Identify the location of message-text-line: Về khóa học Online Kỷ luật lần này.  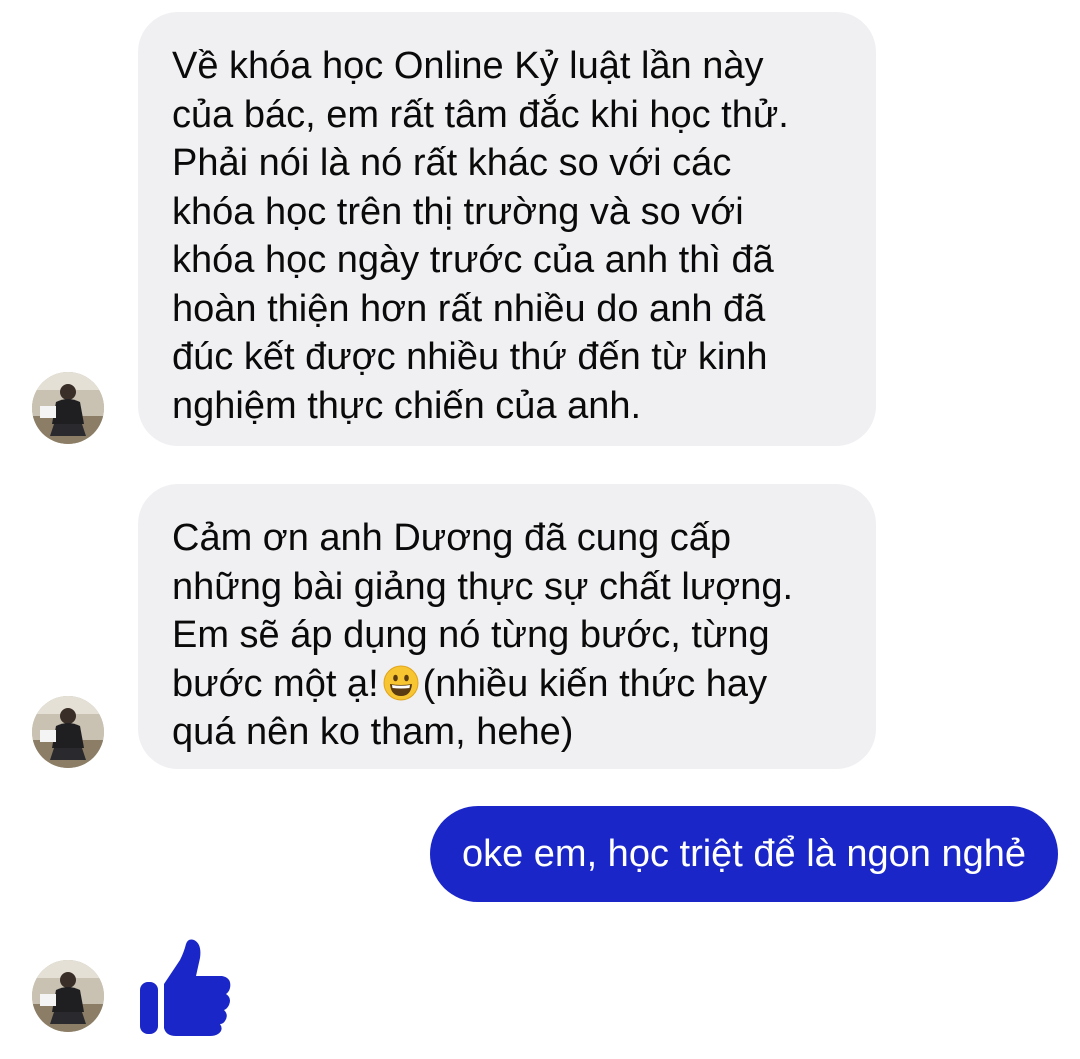
(468, 66).